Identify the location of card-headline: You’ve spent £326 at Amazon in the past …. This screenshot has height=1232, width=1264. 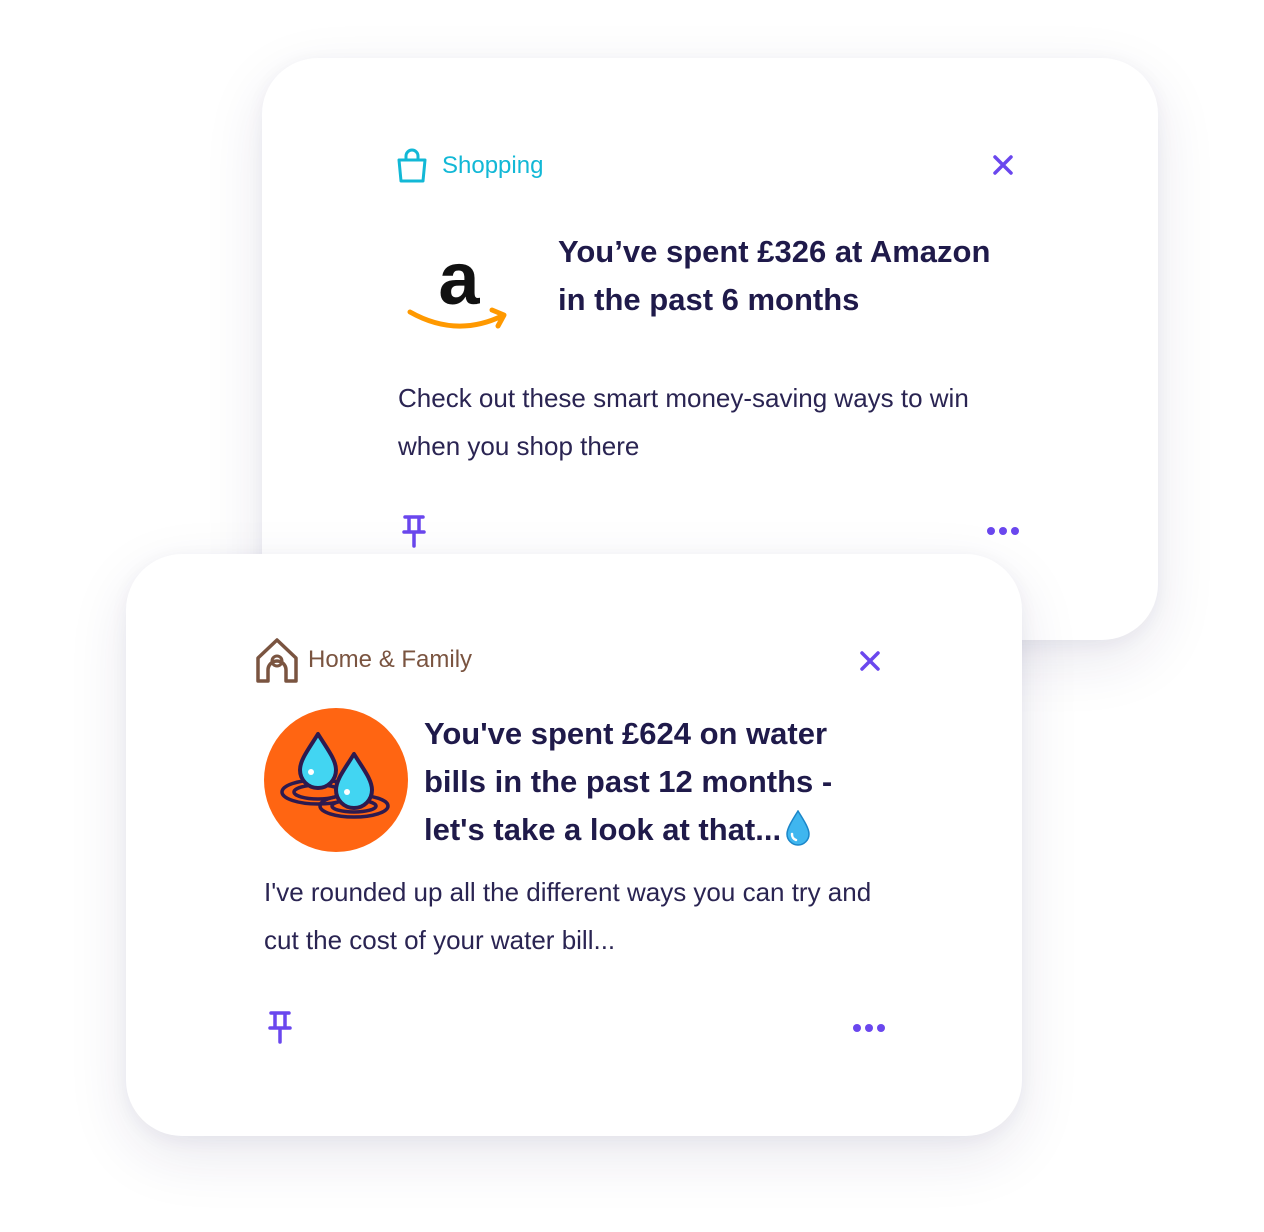
(774, 275).